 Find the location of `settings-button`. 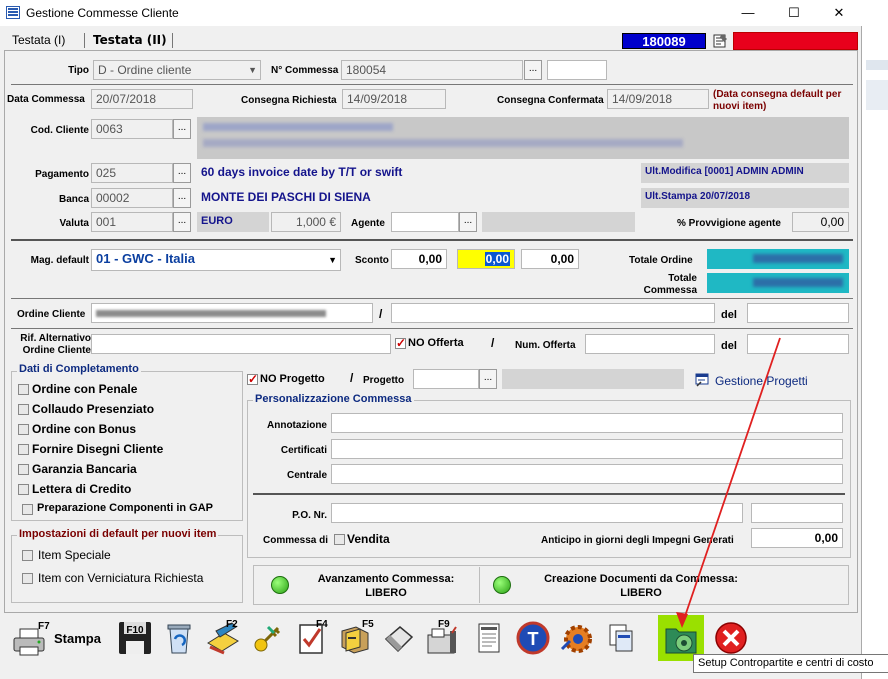

settings-button is located at coordinates (578, 639).